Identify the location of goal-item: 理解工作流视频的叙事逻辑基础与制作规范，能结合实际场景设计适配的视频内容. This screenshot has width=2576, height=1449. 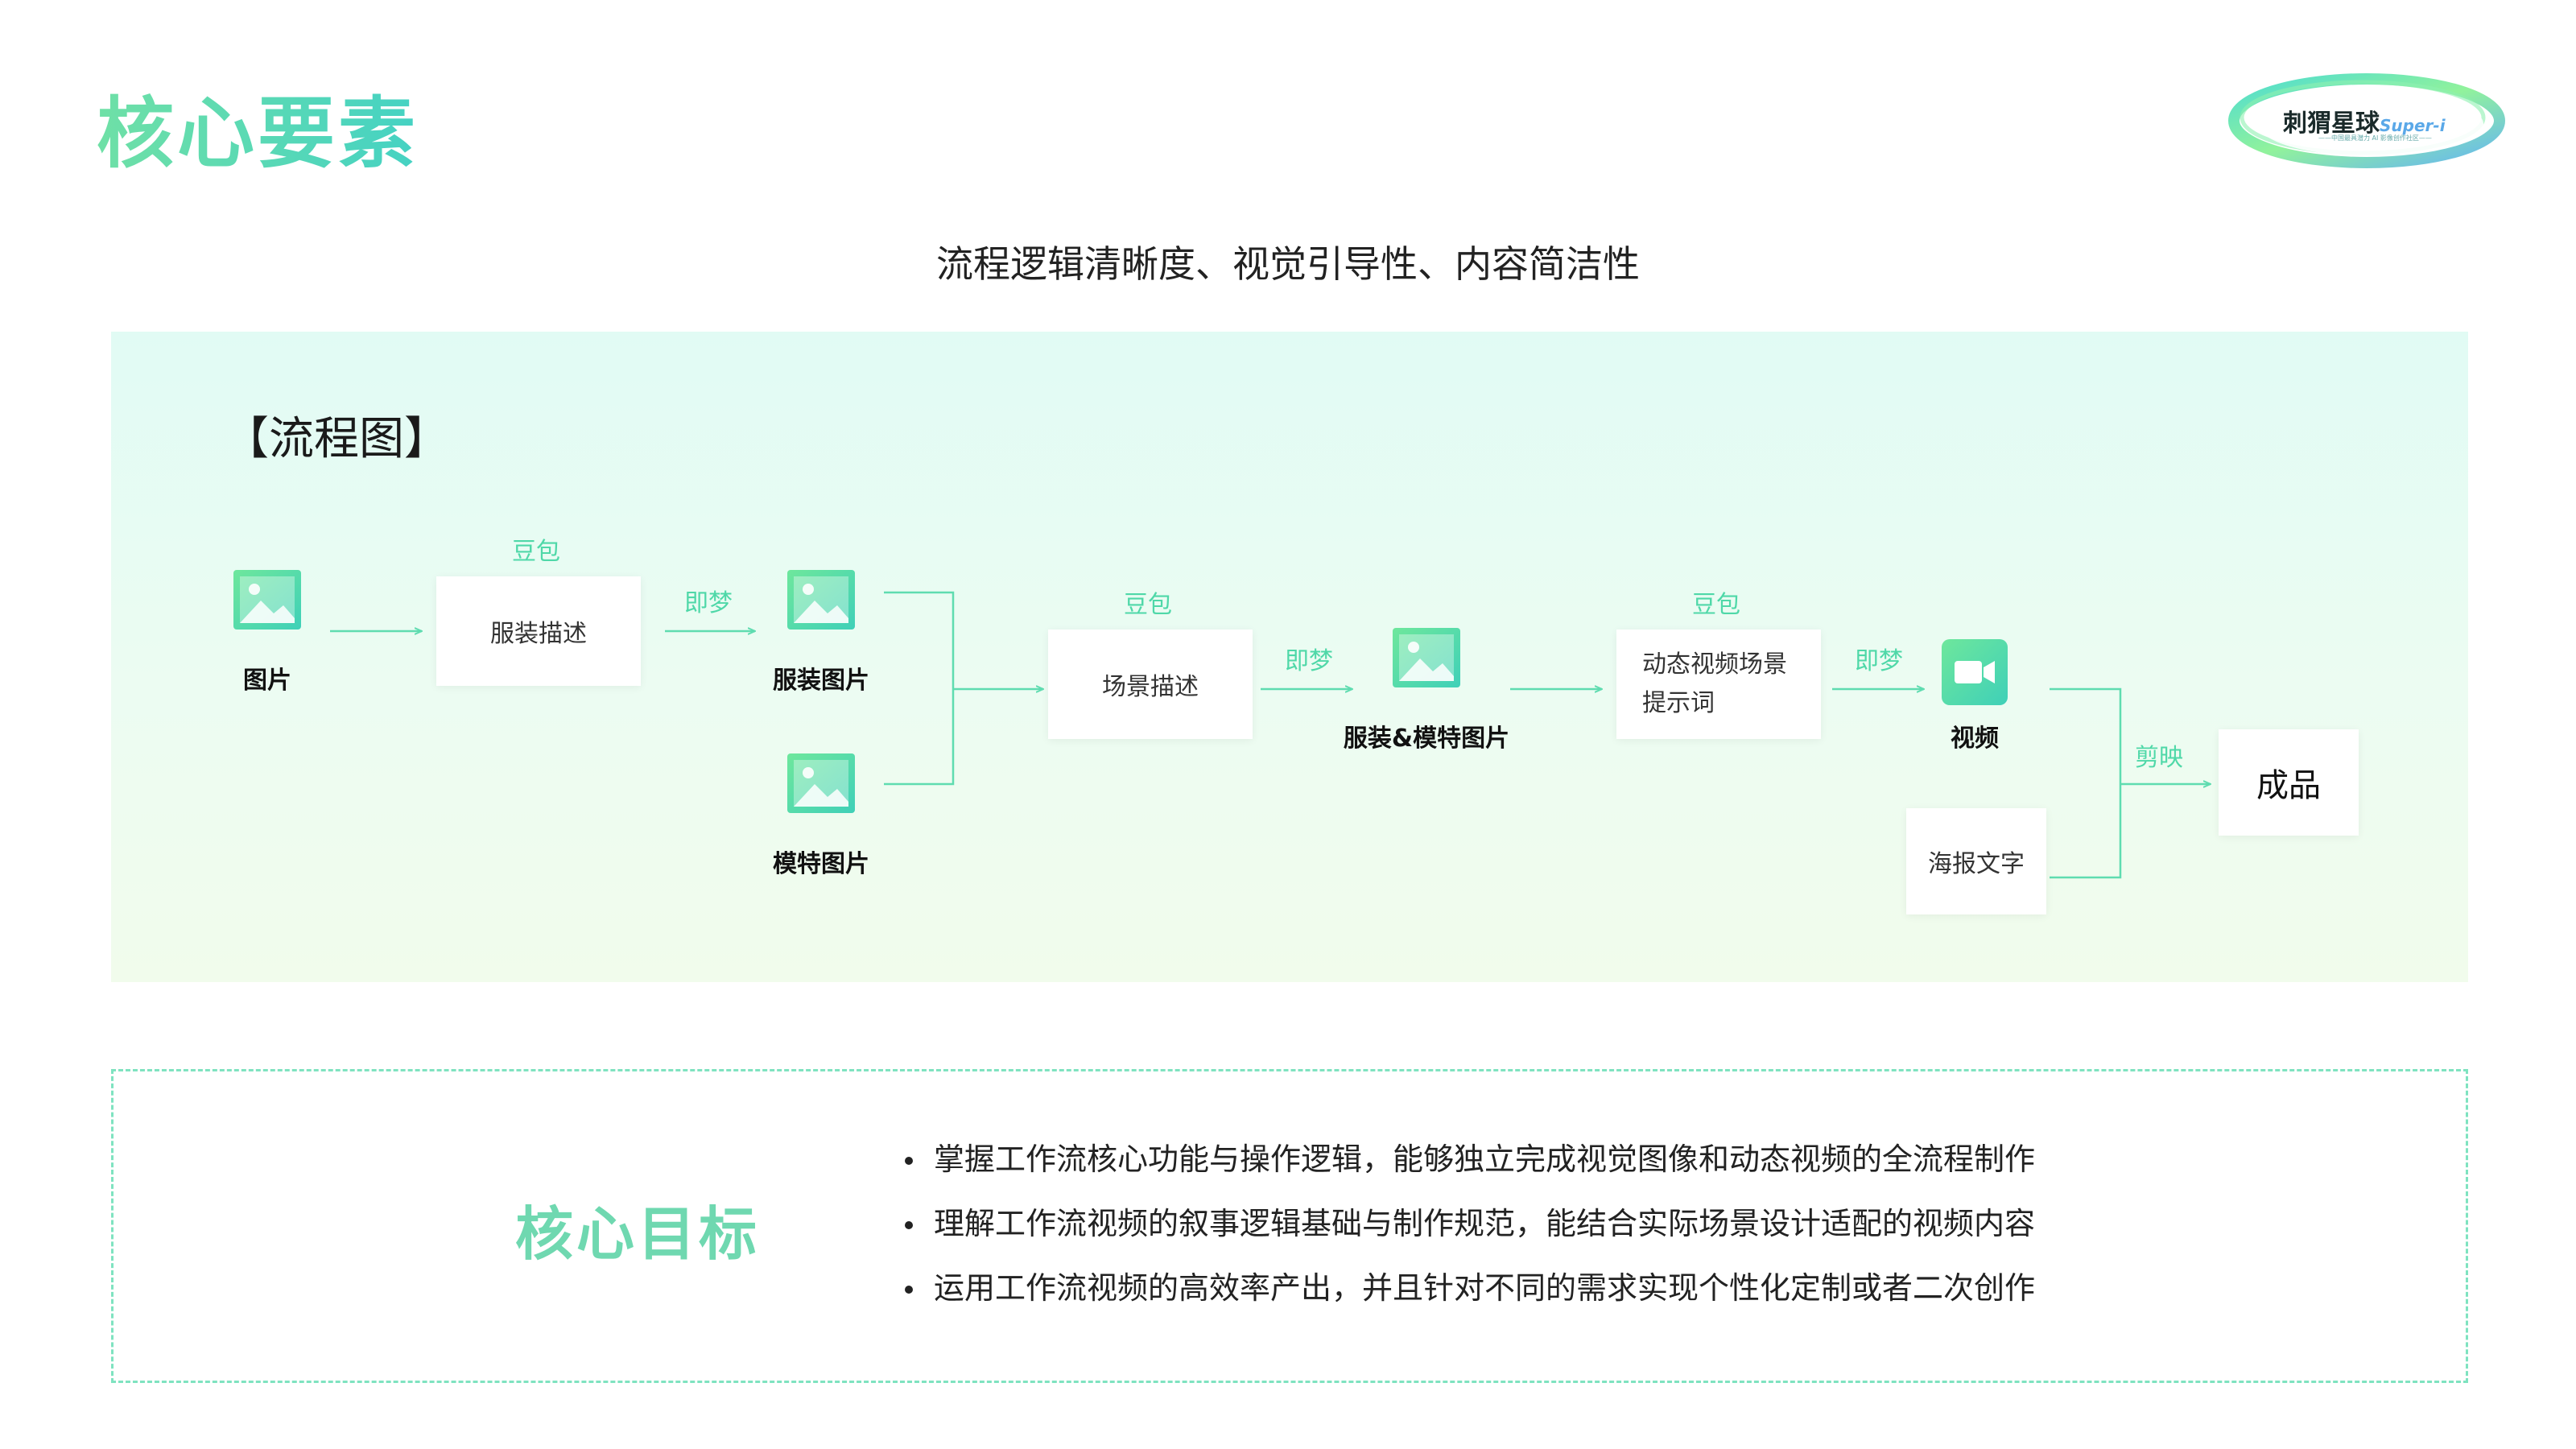
(1468, 1223).